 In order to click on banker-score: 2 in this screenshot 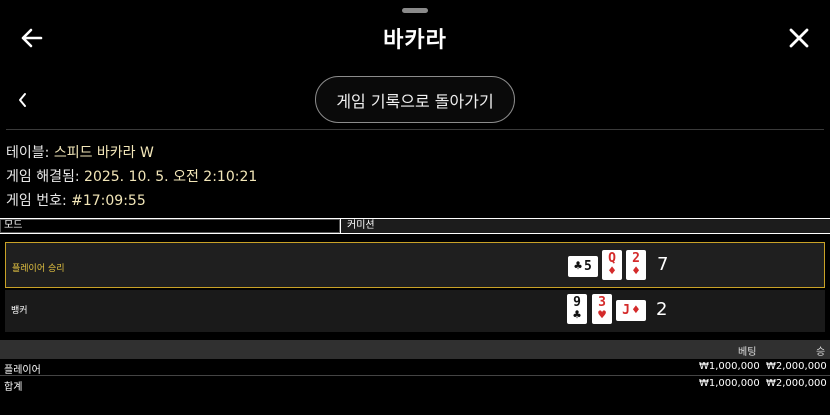, I will do `click(662, 309)`.